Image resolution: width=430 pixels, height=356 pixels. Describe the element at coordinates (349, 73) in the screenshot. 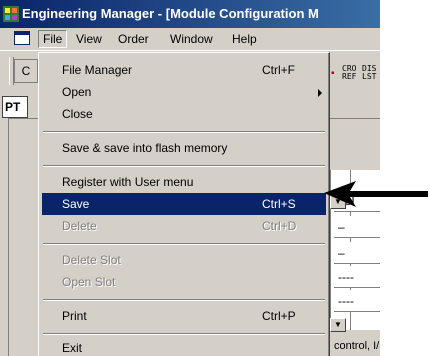

I see `cross-reference-button: CRO REF` at that location.